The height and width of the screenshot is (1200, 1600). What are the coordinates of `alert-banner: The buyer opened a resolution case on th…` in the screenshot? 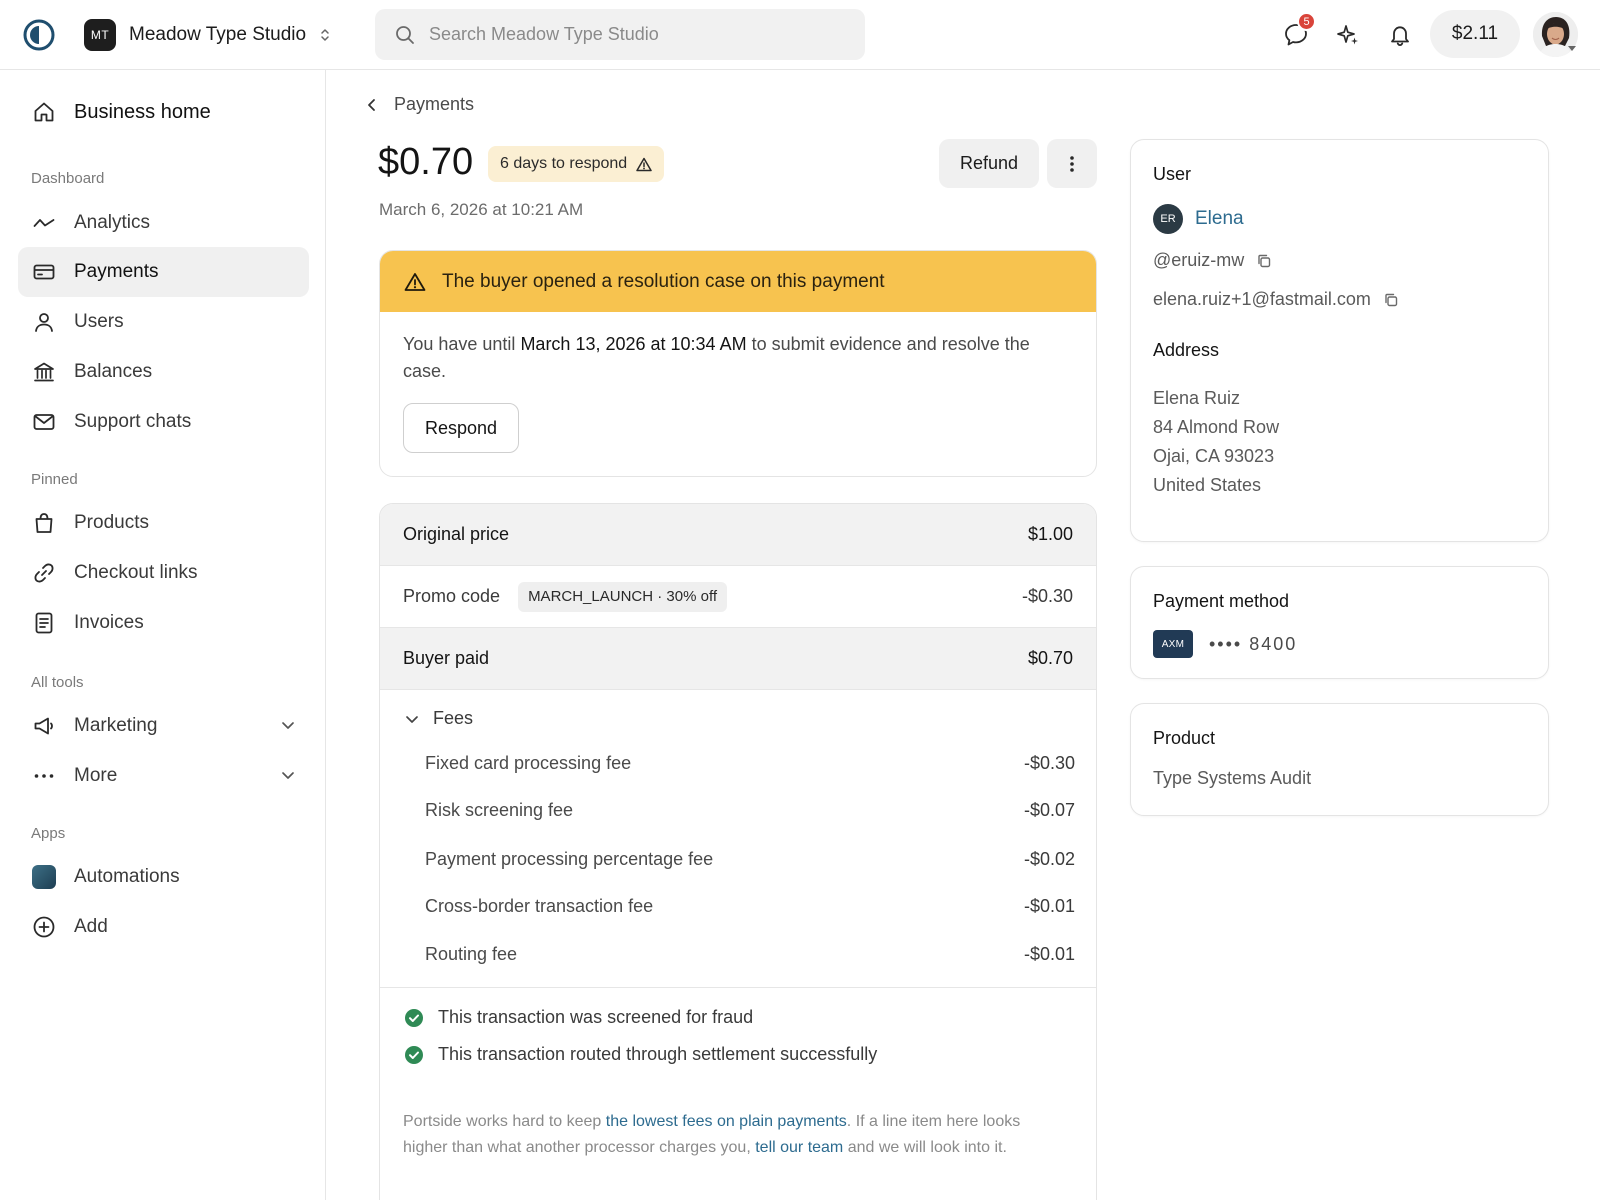 It's located at (738, 281).